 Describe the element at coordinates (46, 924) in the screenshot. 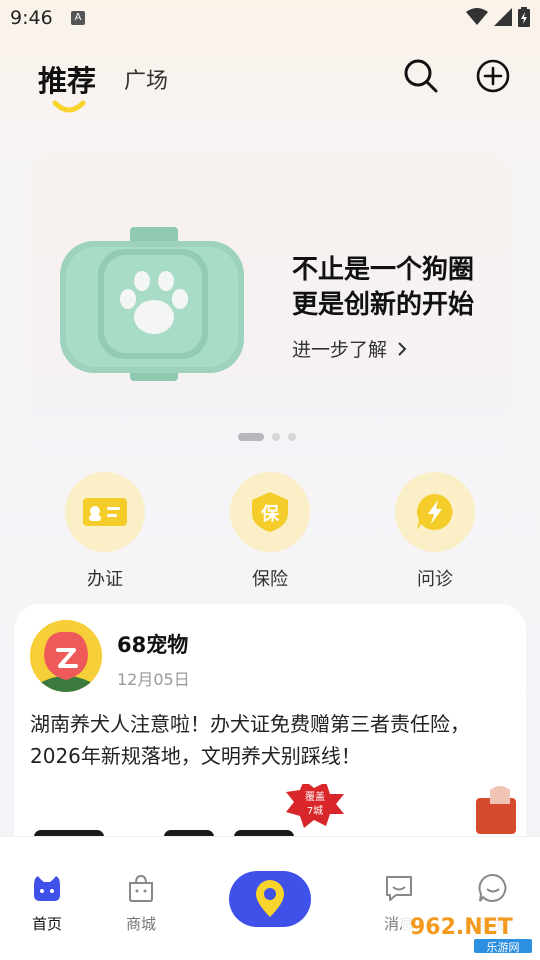

I see `nav-label: 首页` at that location.